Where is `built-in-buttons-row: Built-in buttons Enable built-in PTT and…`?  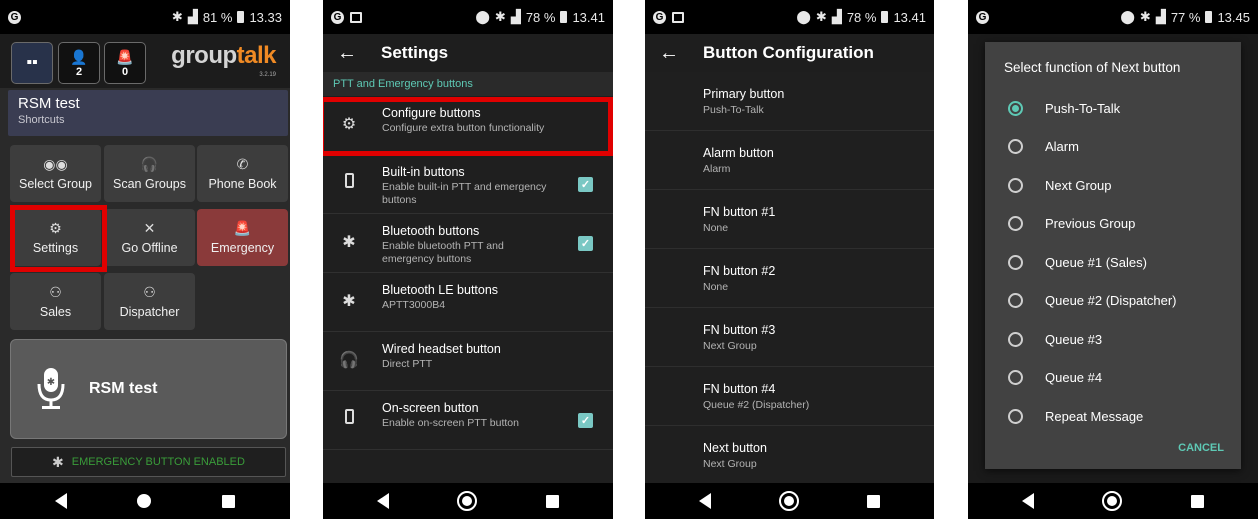 built-in-buttons-row: Built-in buttons Enable built-in PTT and… is located at coordinates (468, 184).